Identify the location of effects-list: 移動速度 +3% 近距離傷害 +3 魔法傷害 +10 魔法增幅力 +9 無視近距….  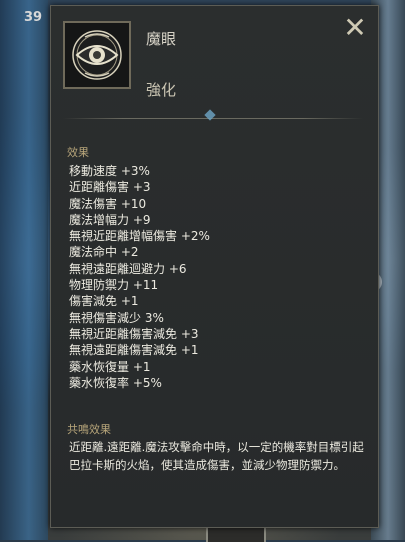
(139, 277).